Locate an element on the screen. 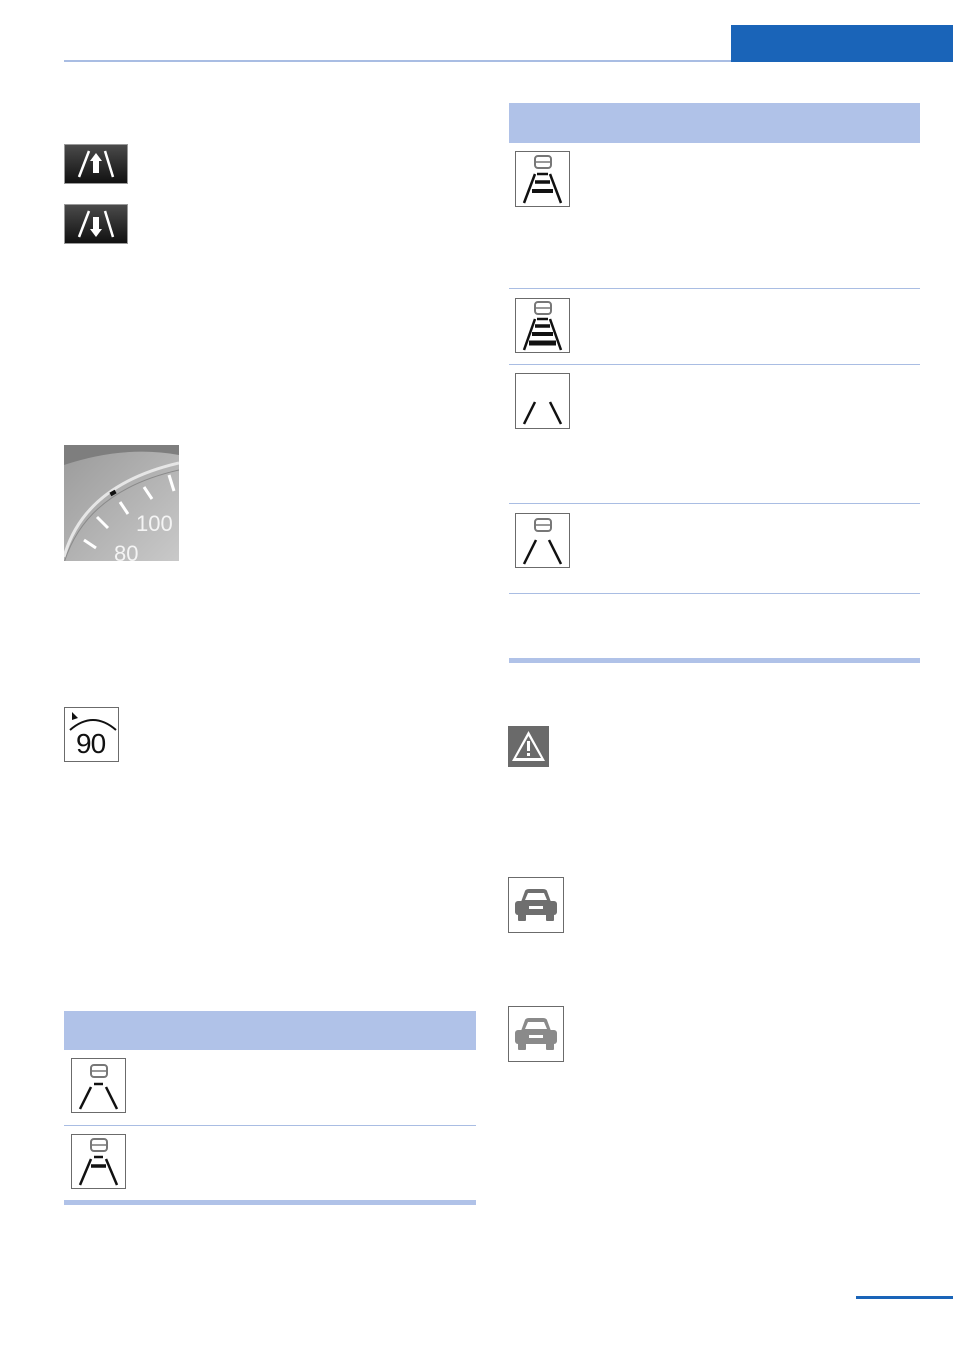 This screenshot has height=1352, width=953. footer-rule is located at coordinates (904, 1297).